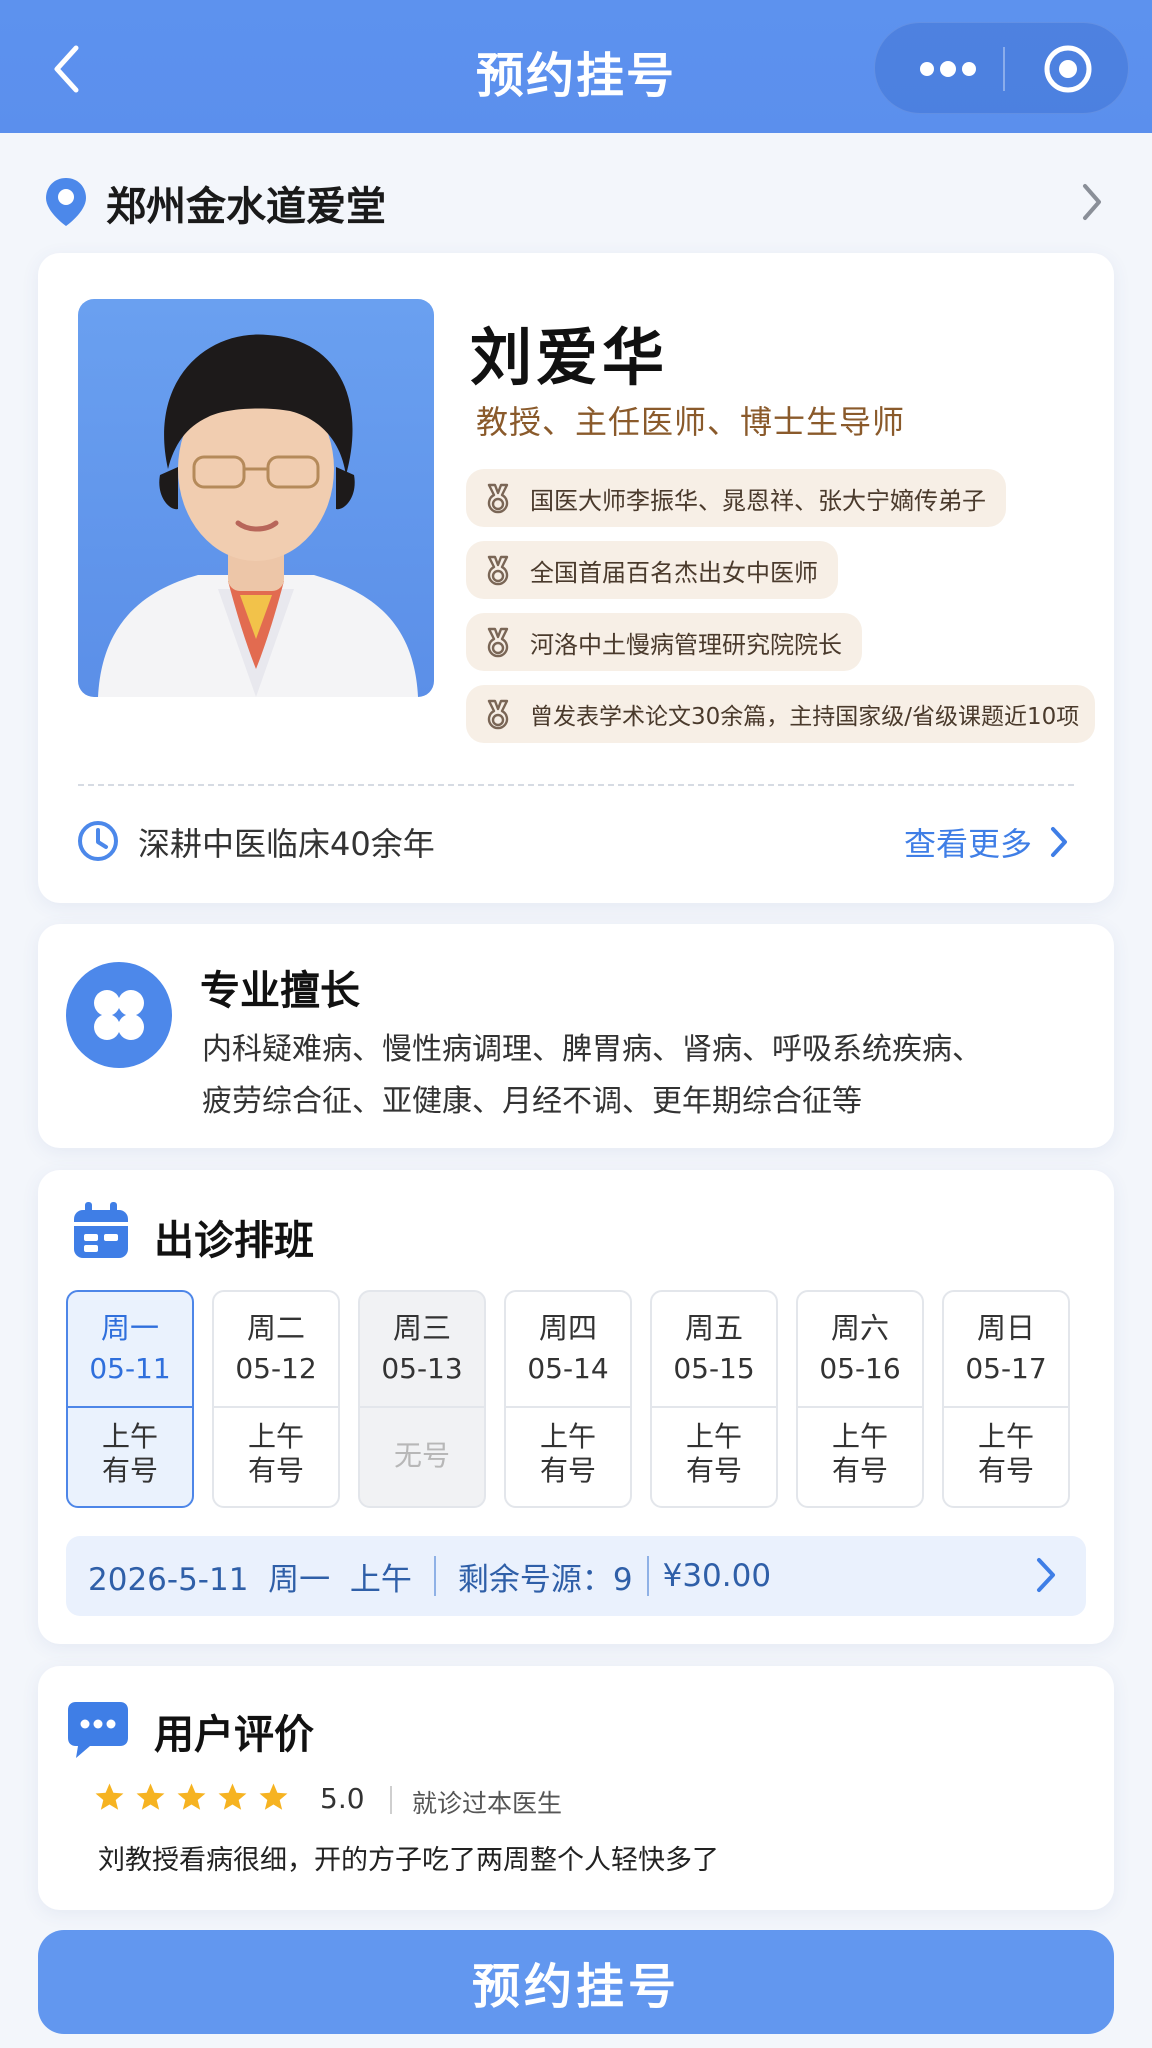 This screenshot has height=2048, width=1152. I want to click on schedule-day-wed: 周三 05-13 无号, so click(422, 1399).